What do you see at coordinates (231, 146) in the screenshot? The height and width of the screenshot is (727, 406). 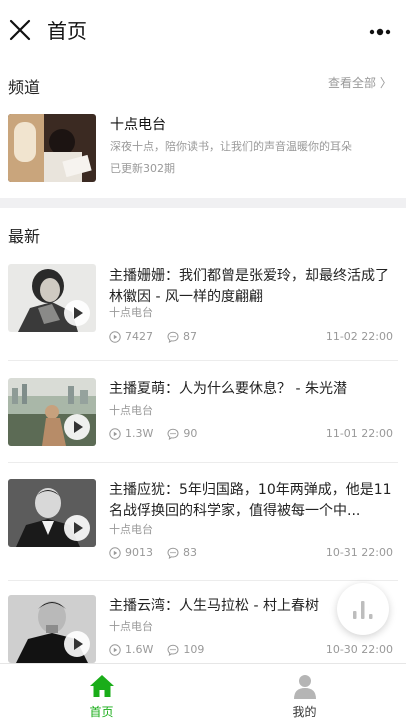 I see `channel-description: 深夜十点，陪你读书，让我们的声音温暖你的耳朵` at bounding box center [231, 146].